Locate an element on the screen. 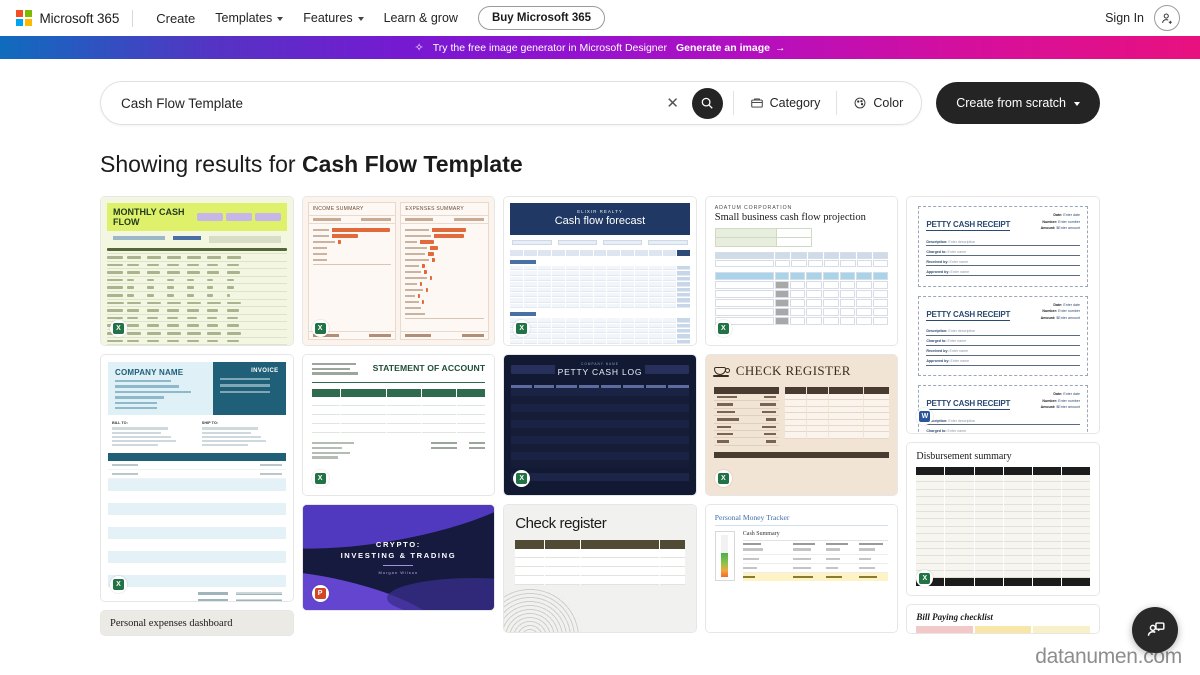 This screenshot has height=675, width=1200. statement-header: STATEMENT OF ACCOUNT is located at coordinates (398, 370).